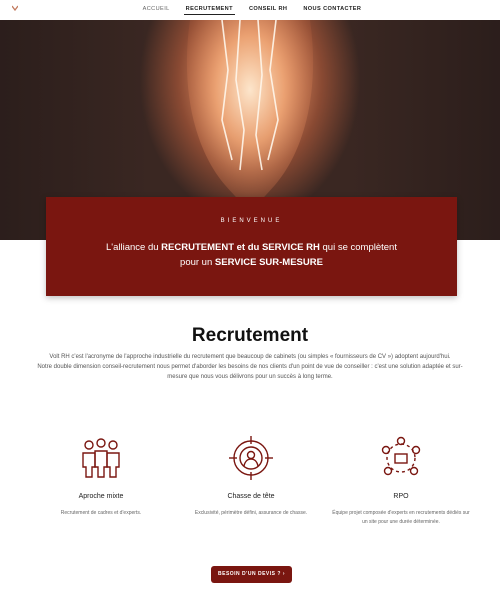 This screenshot has width=500, height=600. What do you see at coordinates (268, 262) in the screenshot?
I see `tagline-highlight: SERVICE SUR-MESURE` at bounding box center [268, 262].